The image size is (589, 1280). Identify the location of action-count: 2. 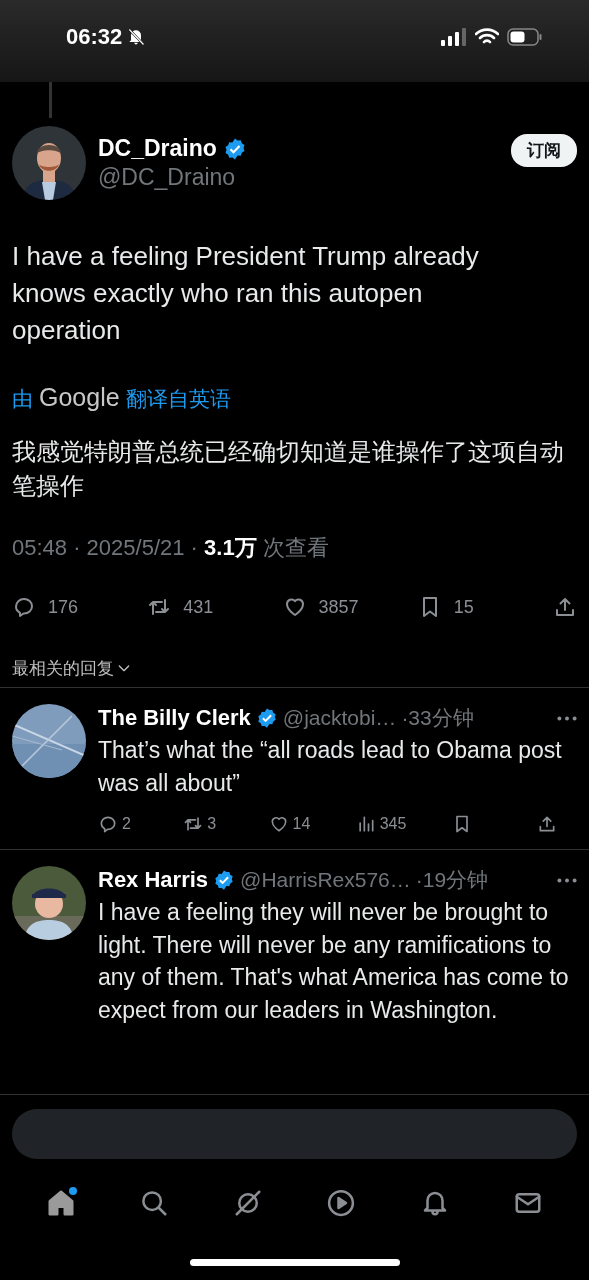
(126, 824).